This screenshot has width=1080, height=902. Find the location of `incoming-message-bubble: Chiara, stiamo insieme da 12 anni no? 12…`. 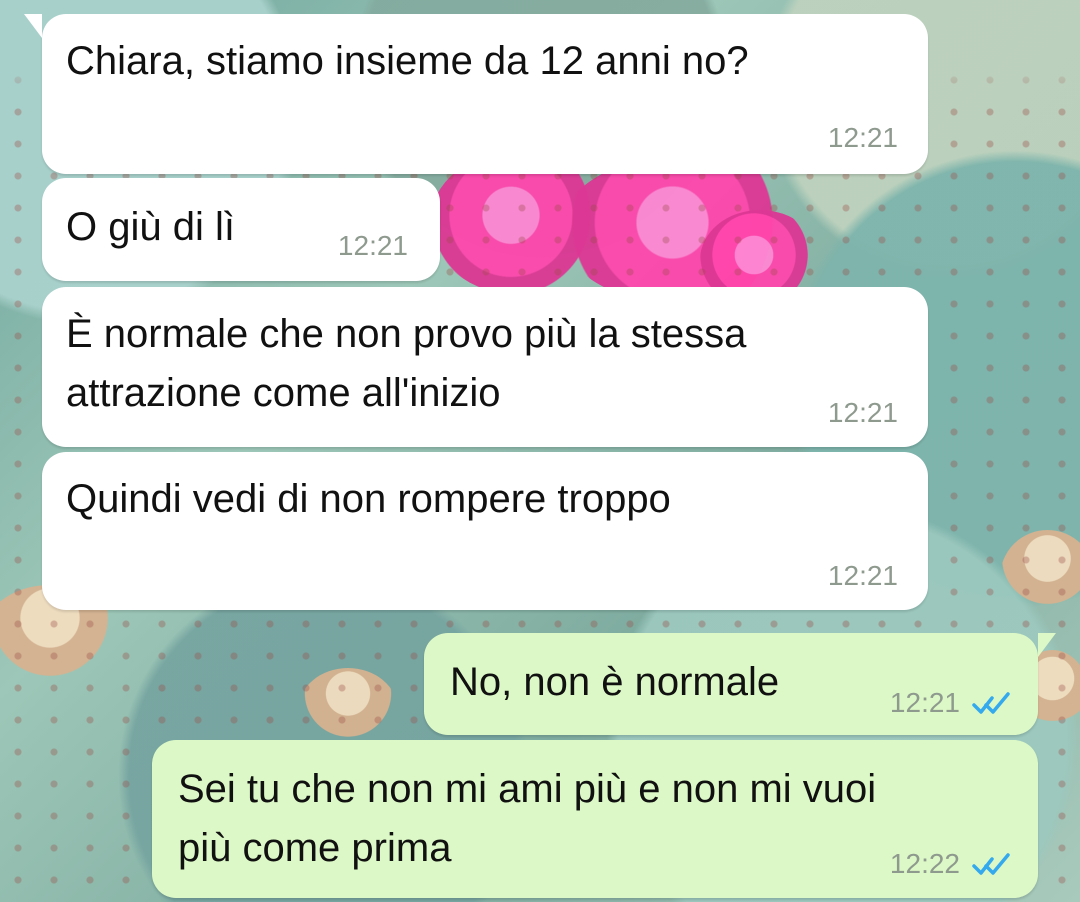

incoming-message-bubble: Chiara, stiamo insieme da 12 anni no? 12… is located at coordinates (476, 94).